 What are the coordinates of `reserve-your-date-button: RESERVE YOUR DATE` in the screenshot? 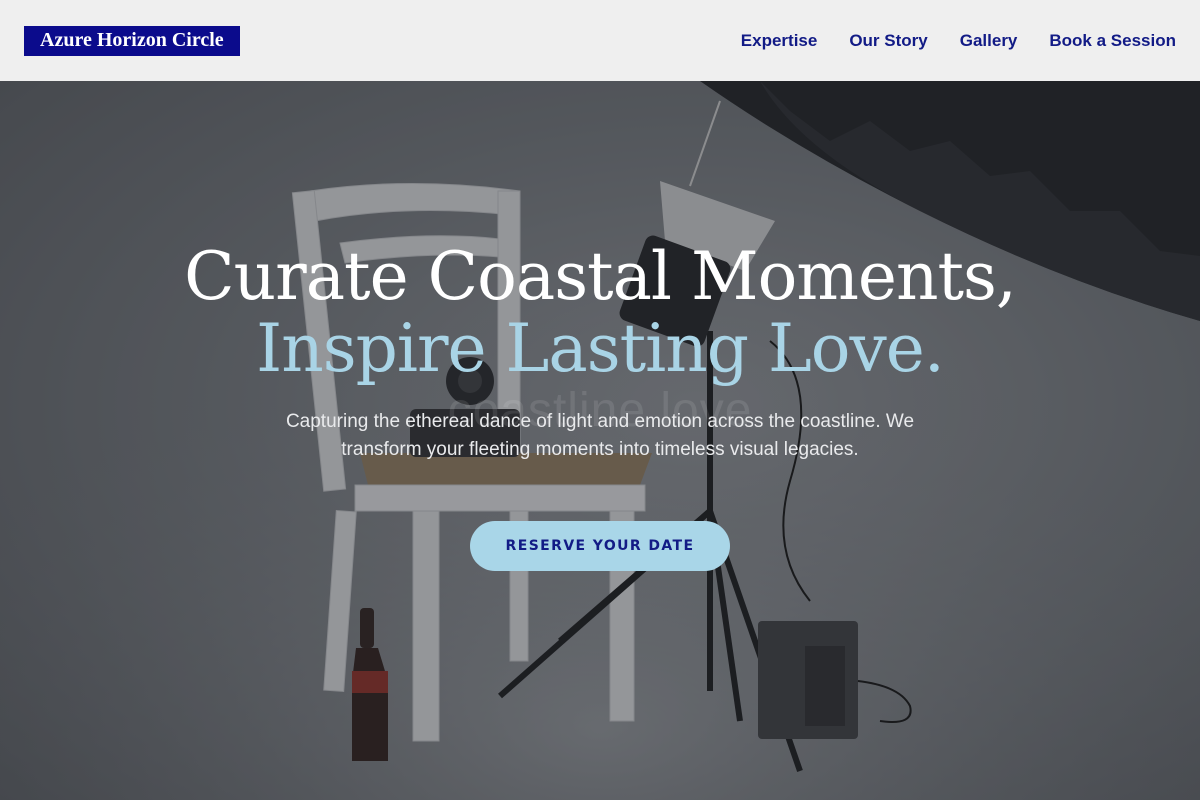 It's located at (600, 546).